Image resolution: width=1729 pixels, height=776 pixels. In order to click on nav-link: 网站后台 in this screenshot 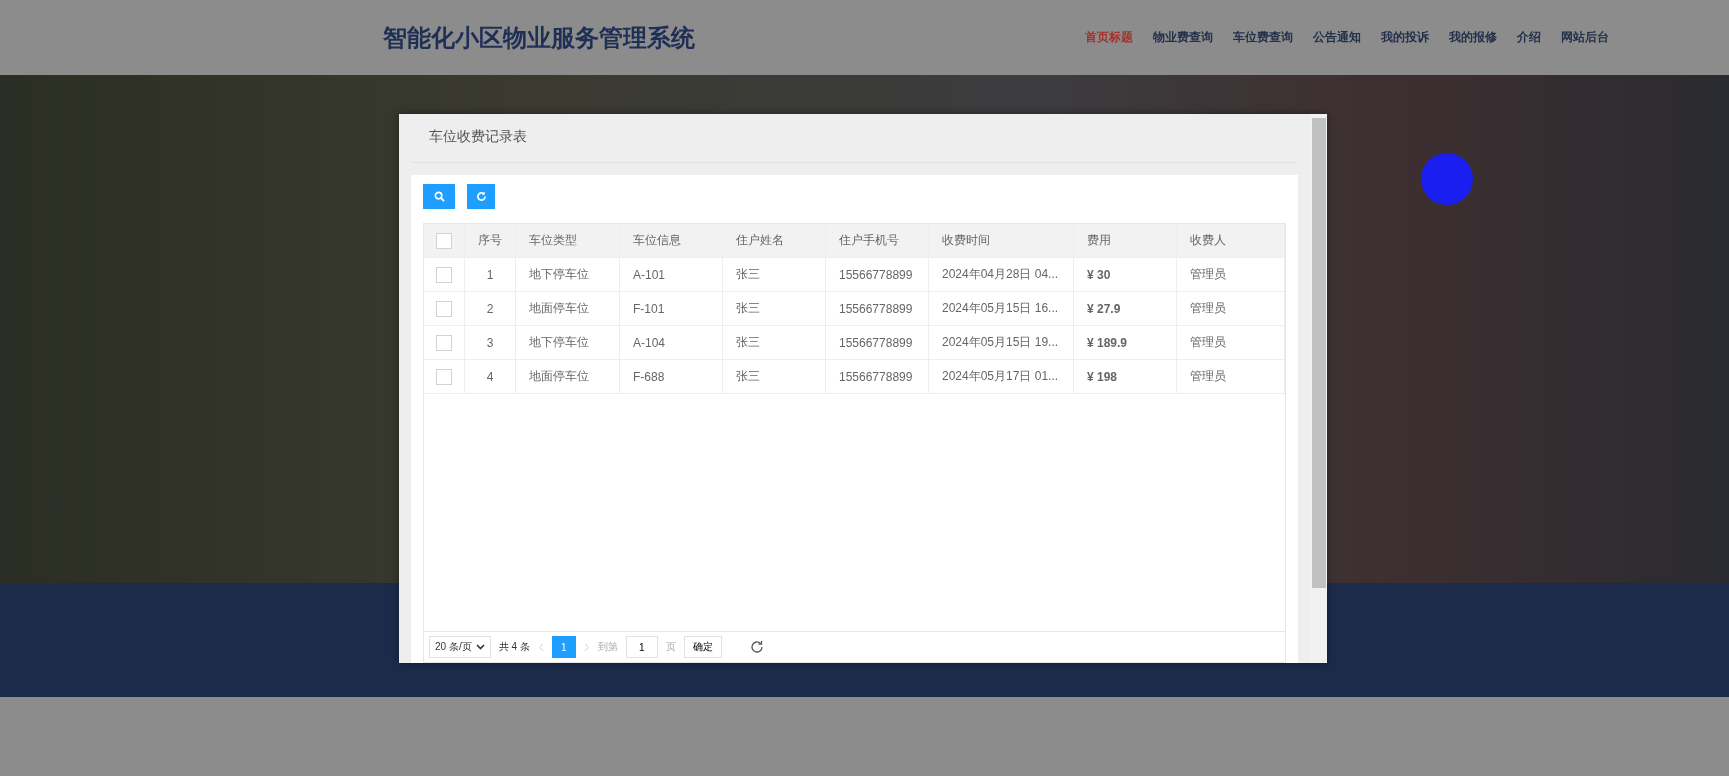, I will do `click(1585, 37)`.